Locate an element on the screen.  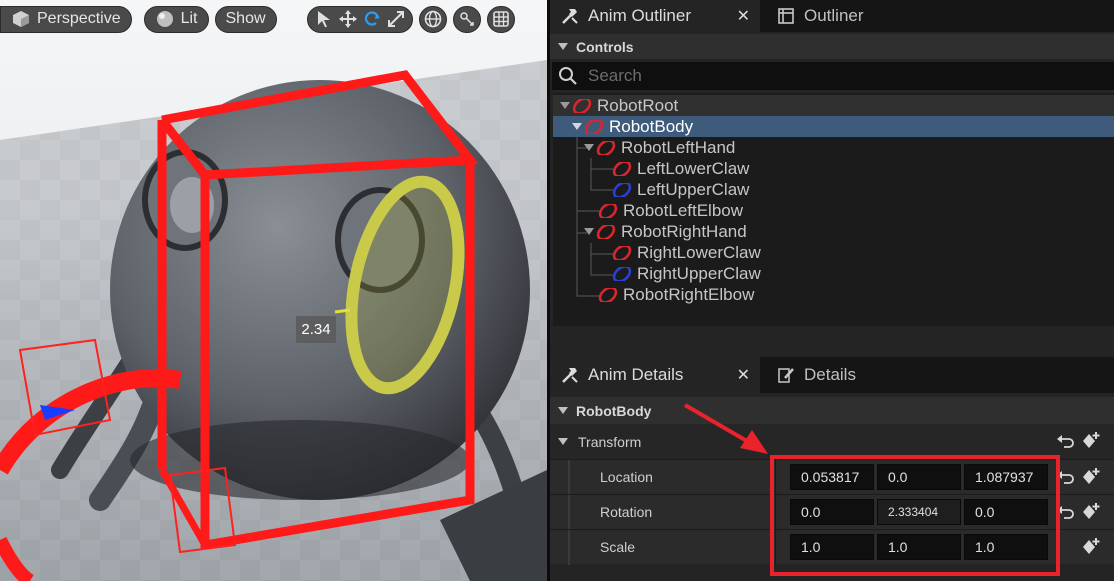
tree-item-leftupperclaw: LeftUpperClaw is located at coordinates (833, 189).